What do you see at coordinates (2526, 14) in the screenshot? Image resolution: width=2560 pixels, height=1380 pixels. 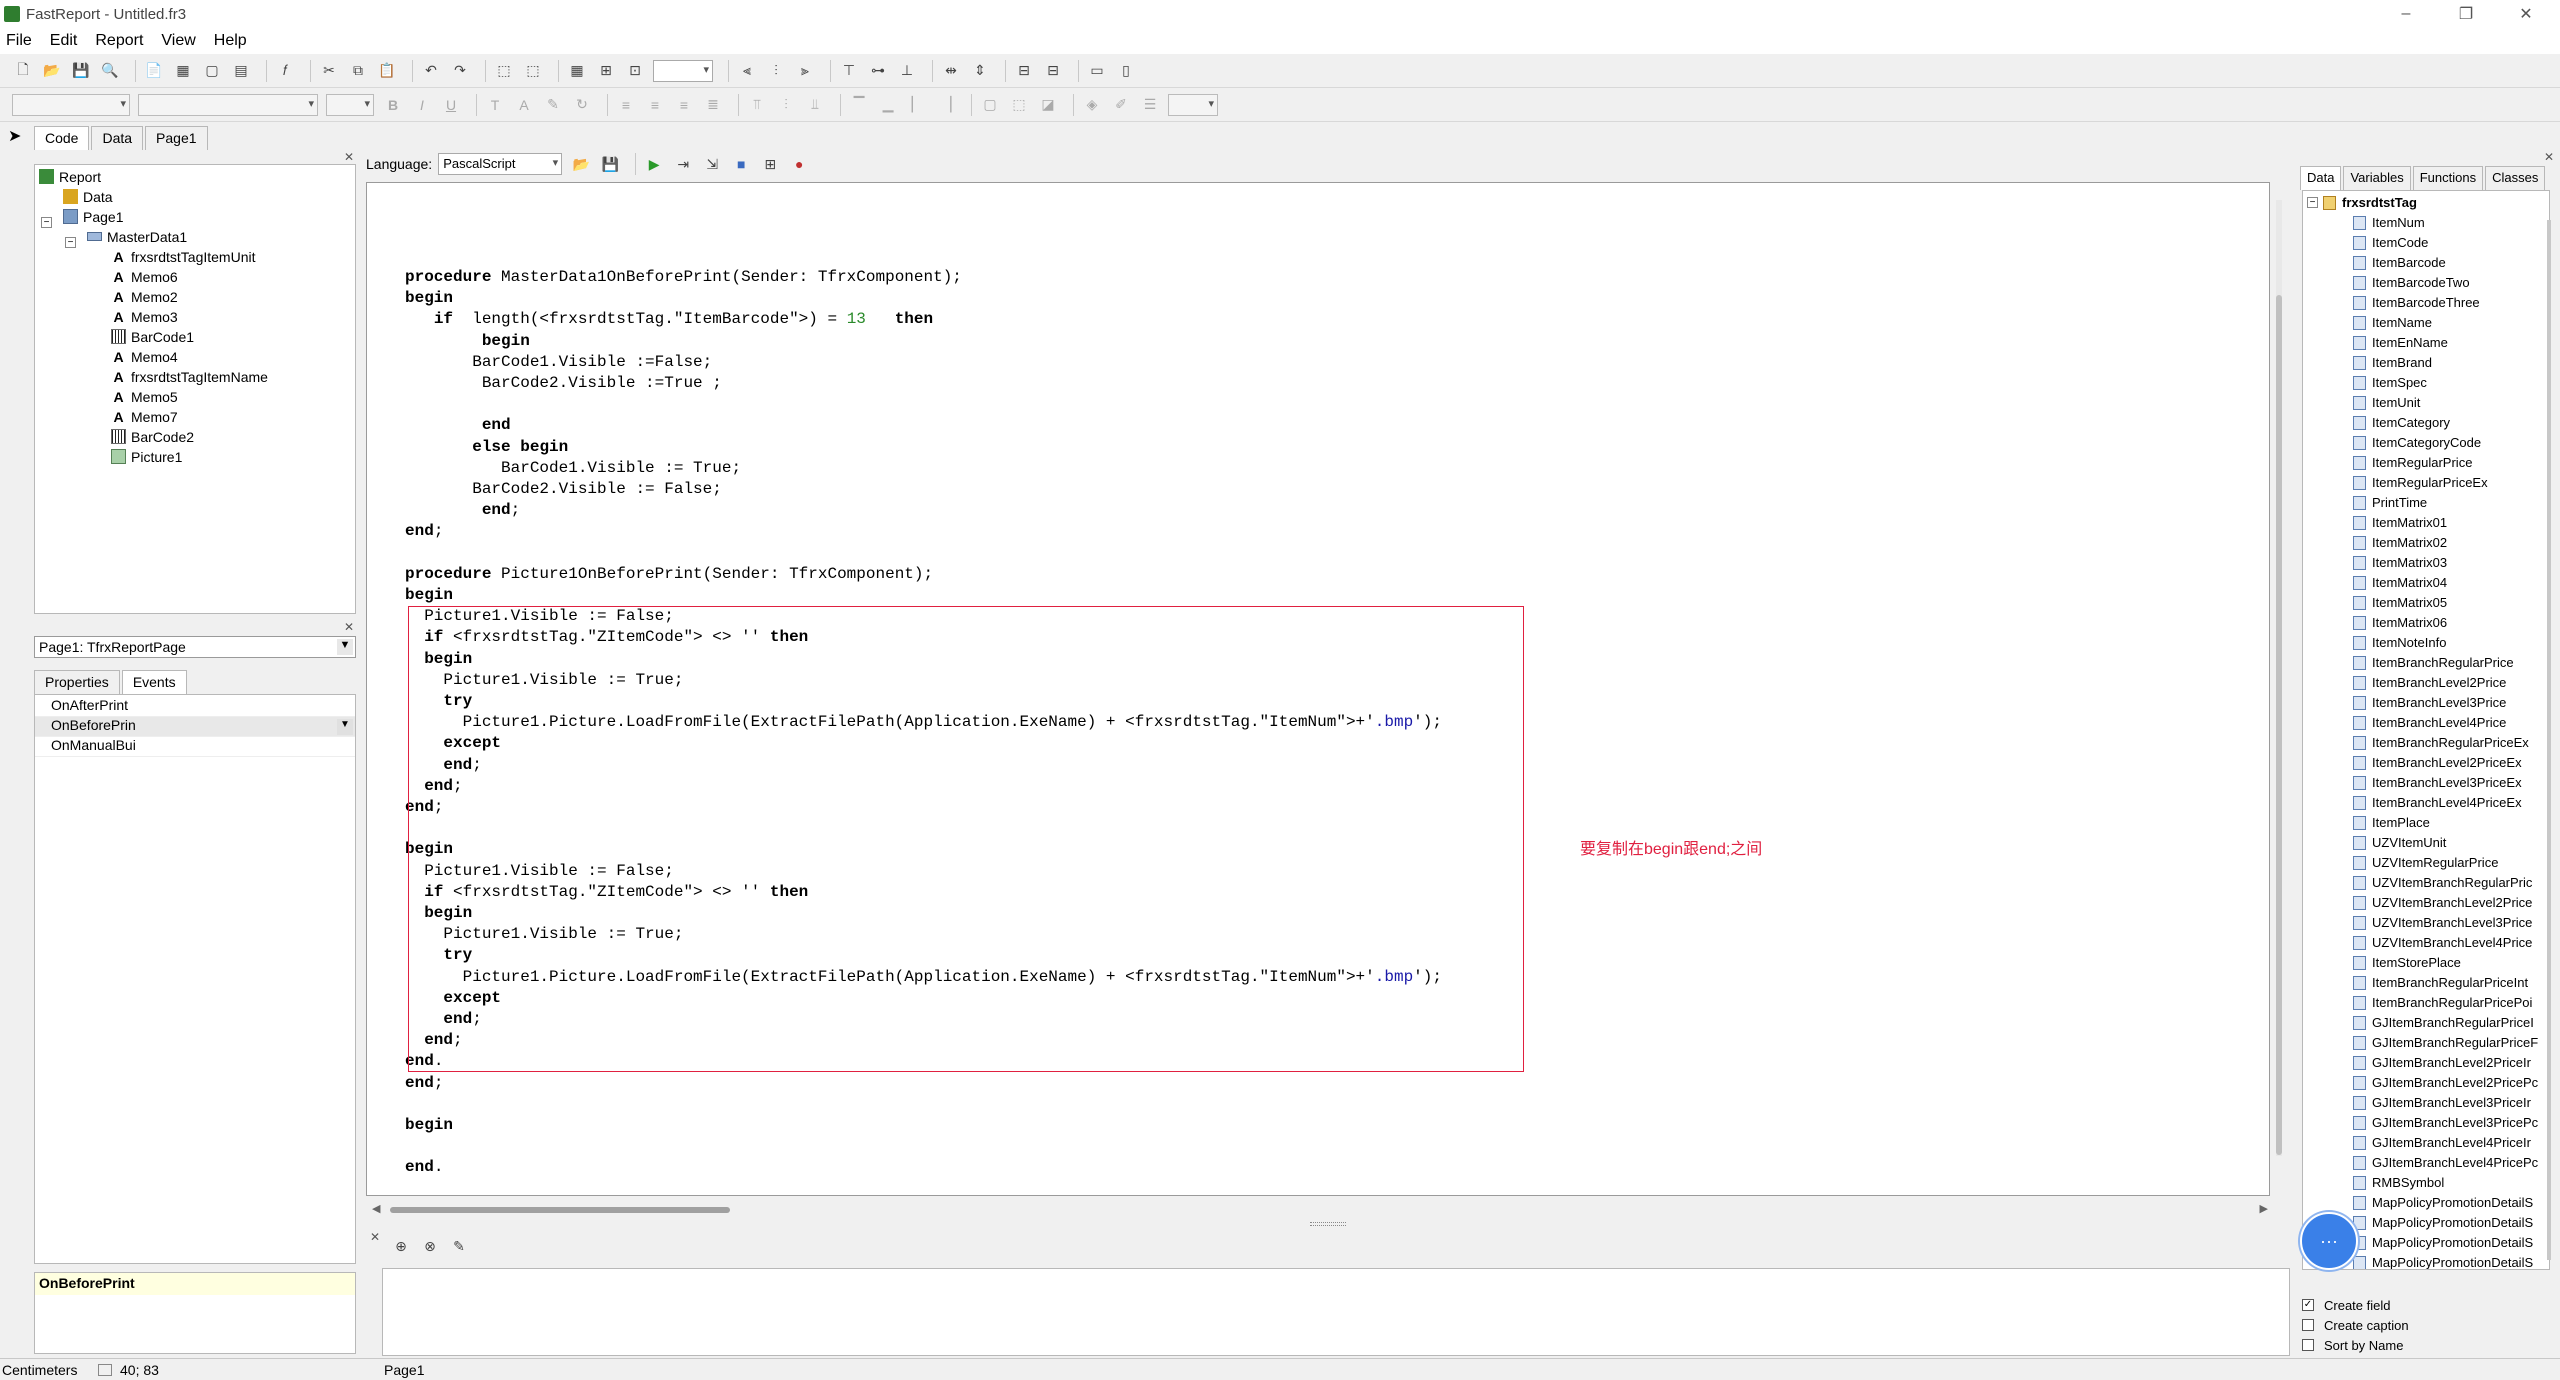 I see `close-button: ✕` at bounding box center [2526, 14].